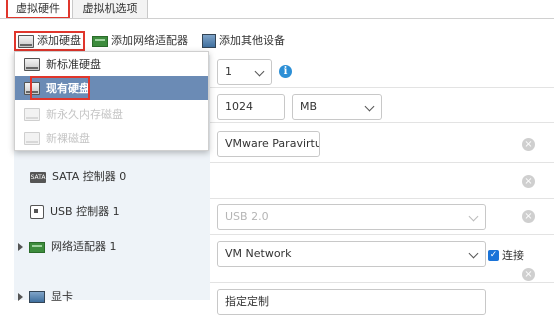  What do you see at coordinates (20, 247) in the screenshot?
I see `expand-arrow-icon` at bounding box center [20, 247].